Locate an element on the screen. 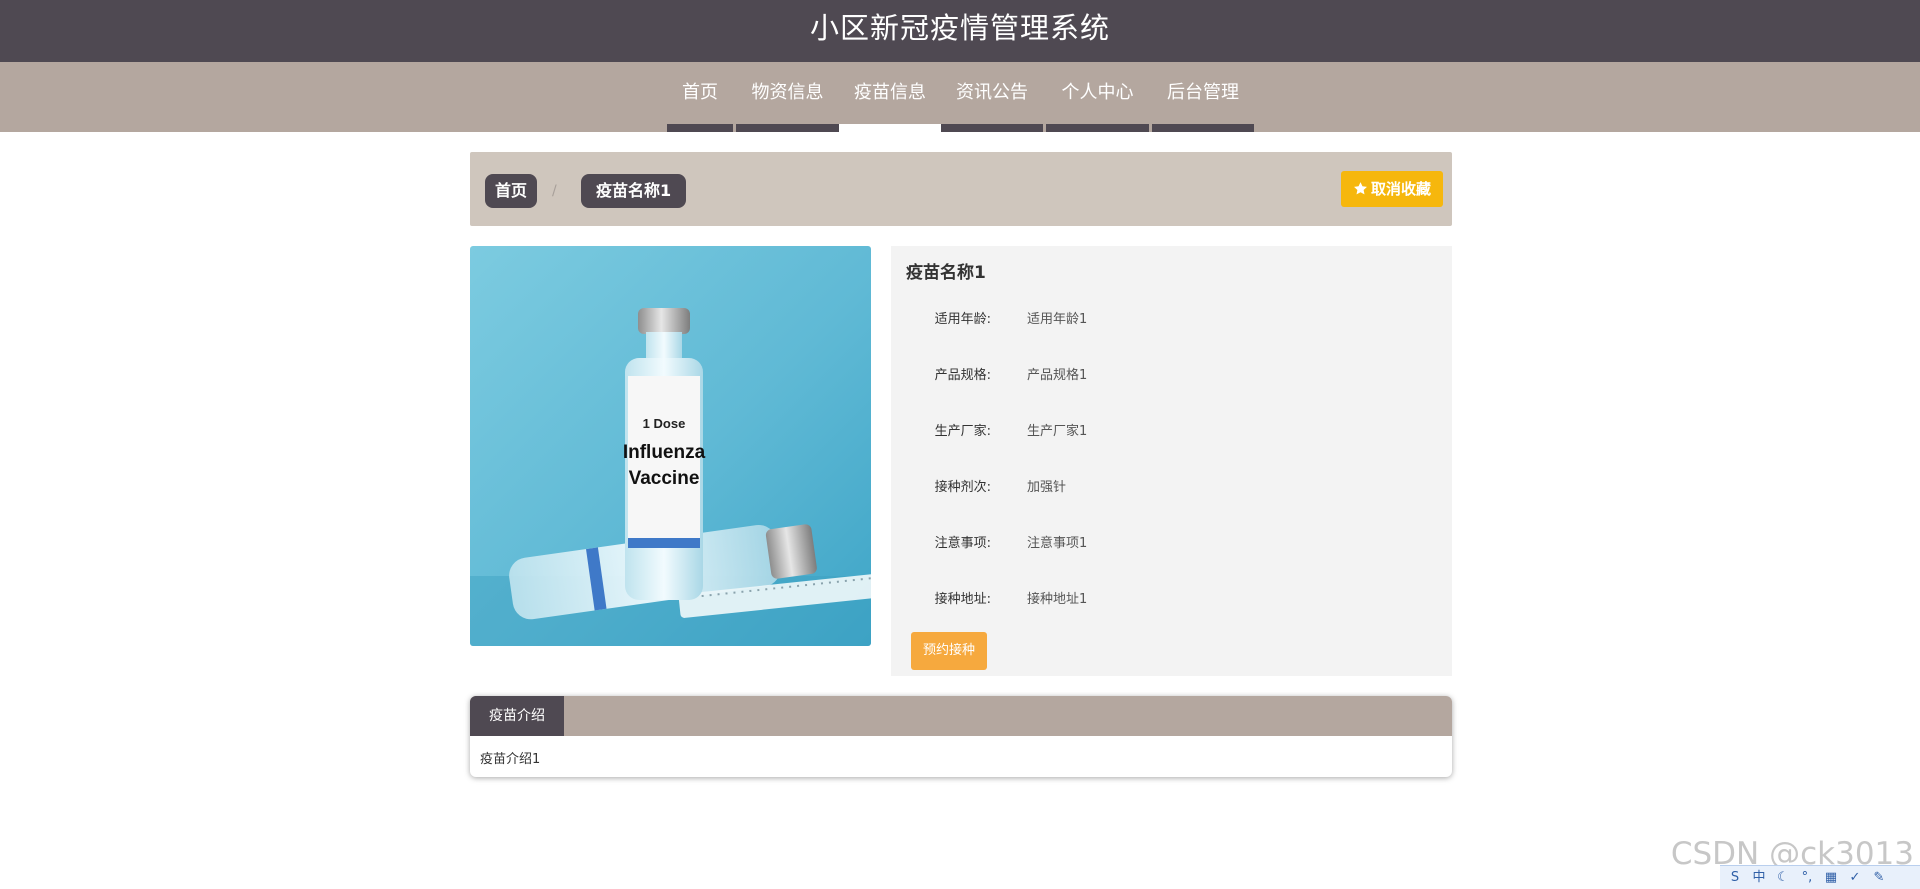  nav-item-label: 个人中心 is located at coordinates (1097, 92).